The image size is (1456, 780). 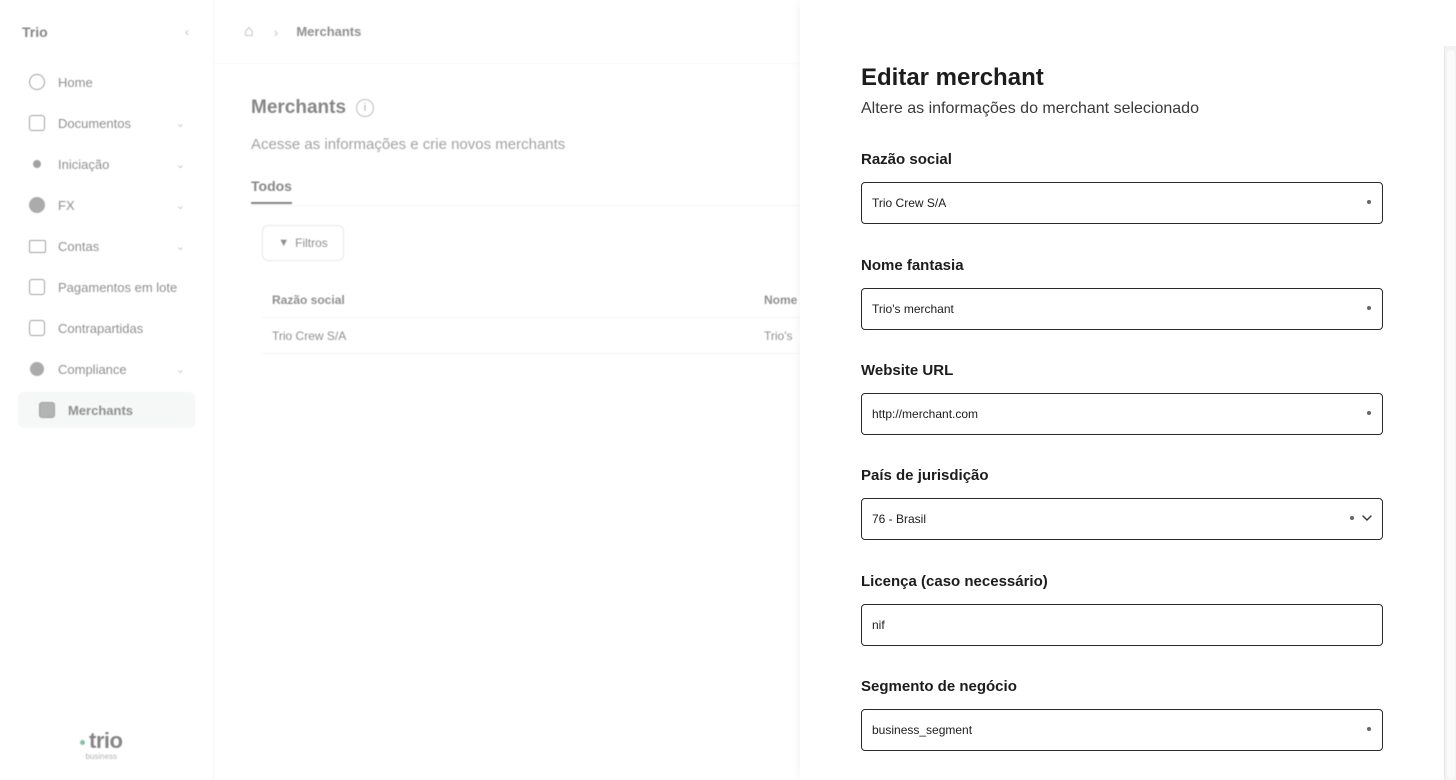 What do you see at coordinates (939, 686) in the screenshot?
I see `segmento-negocio-label: Segmento de negócio` at bounding box center [939, 686].